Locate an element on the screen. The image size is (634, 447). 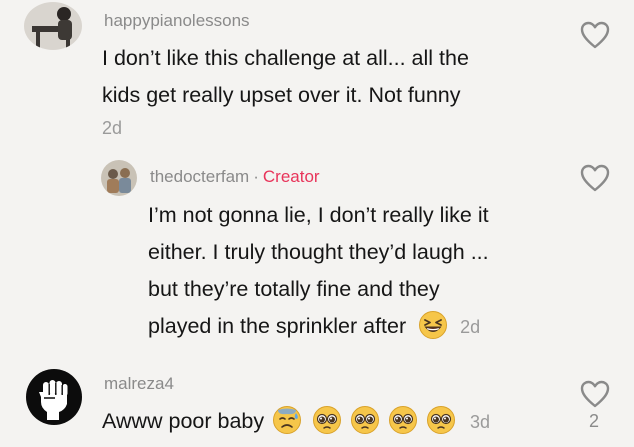
comment-text-line-last: played in the sprinkler after 2d is located at coordinates (318, 327).